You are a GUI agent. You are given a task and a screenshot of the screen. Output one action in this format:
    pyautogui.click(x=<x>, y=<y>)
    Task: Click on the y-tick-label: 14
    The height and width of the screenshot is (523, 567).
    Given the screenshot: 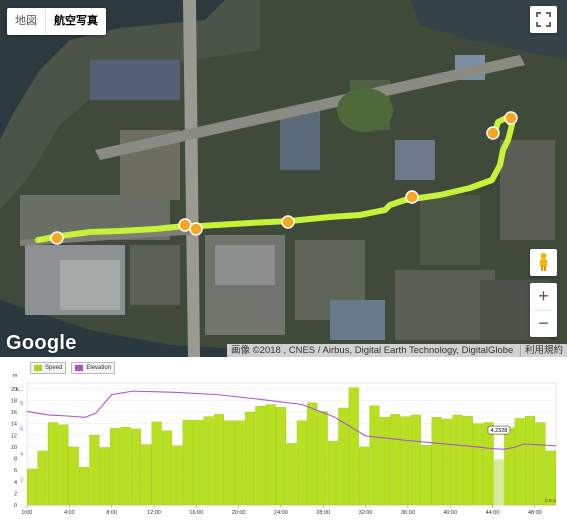 What is the action you would take?
    pyautogui.click(x=14, y=425)
    